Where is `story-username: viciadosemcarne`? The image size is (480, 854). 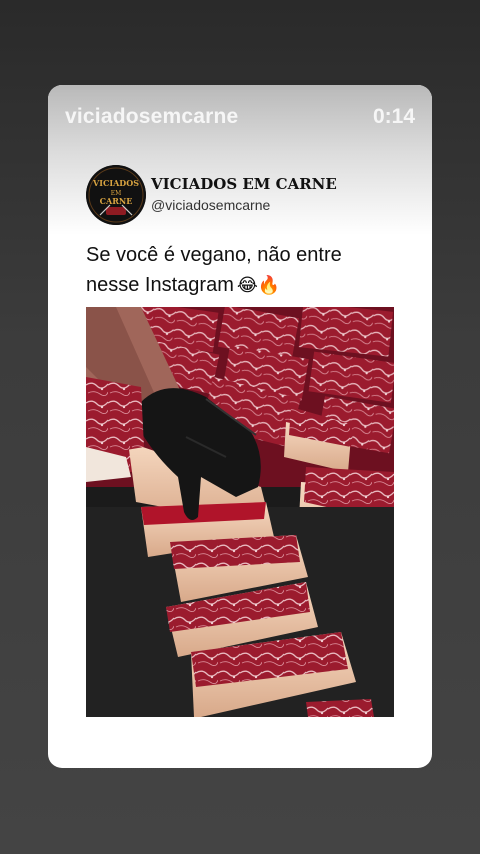 story-username: viciadosemcarne is located at coordinates (151, 117).